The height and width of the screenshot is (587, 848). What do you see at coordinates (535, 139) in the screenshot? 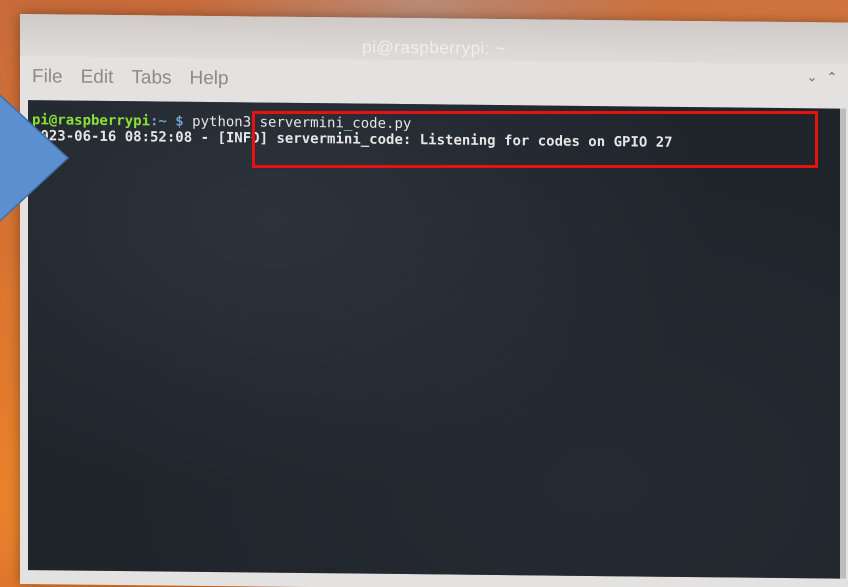
I see `highlight-box` at bounding box center [535, 139].